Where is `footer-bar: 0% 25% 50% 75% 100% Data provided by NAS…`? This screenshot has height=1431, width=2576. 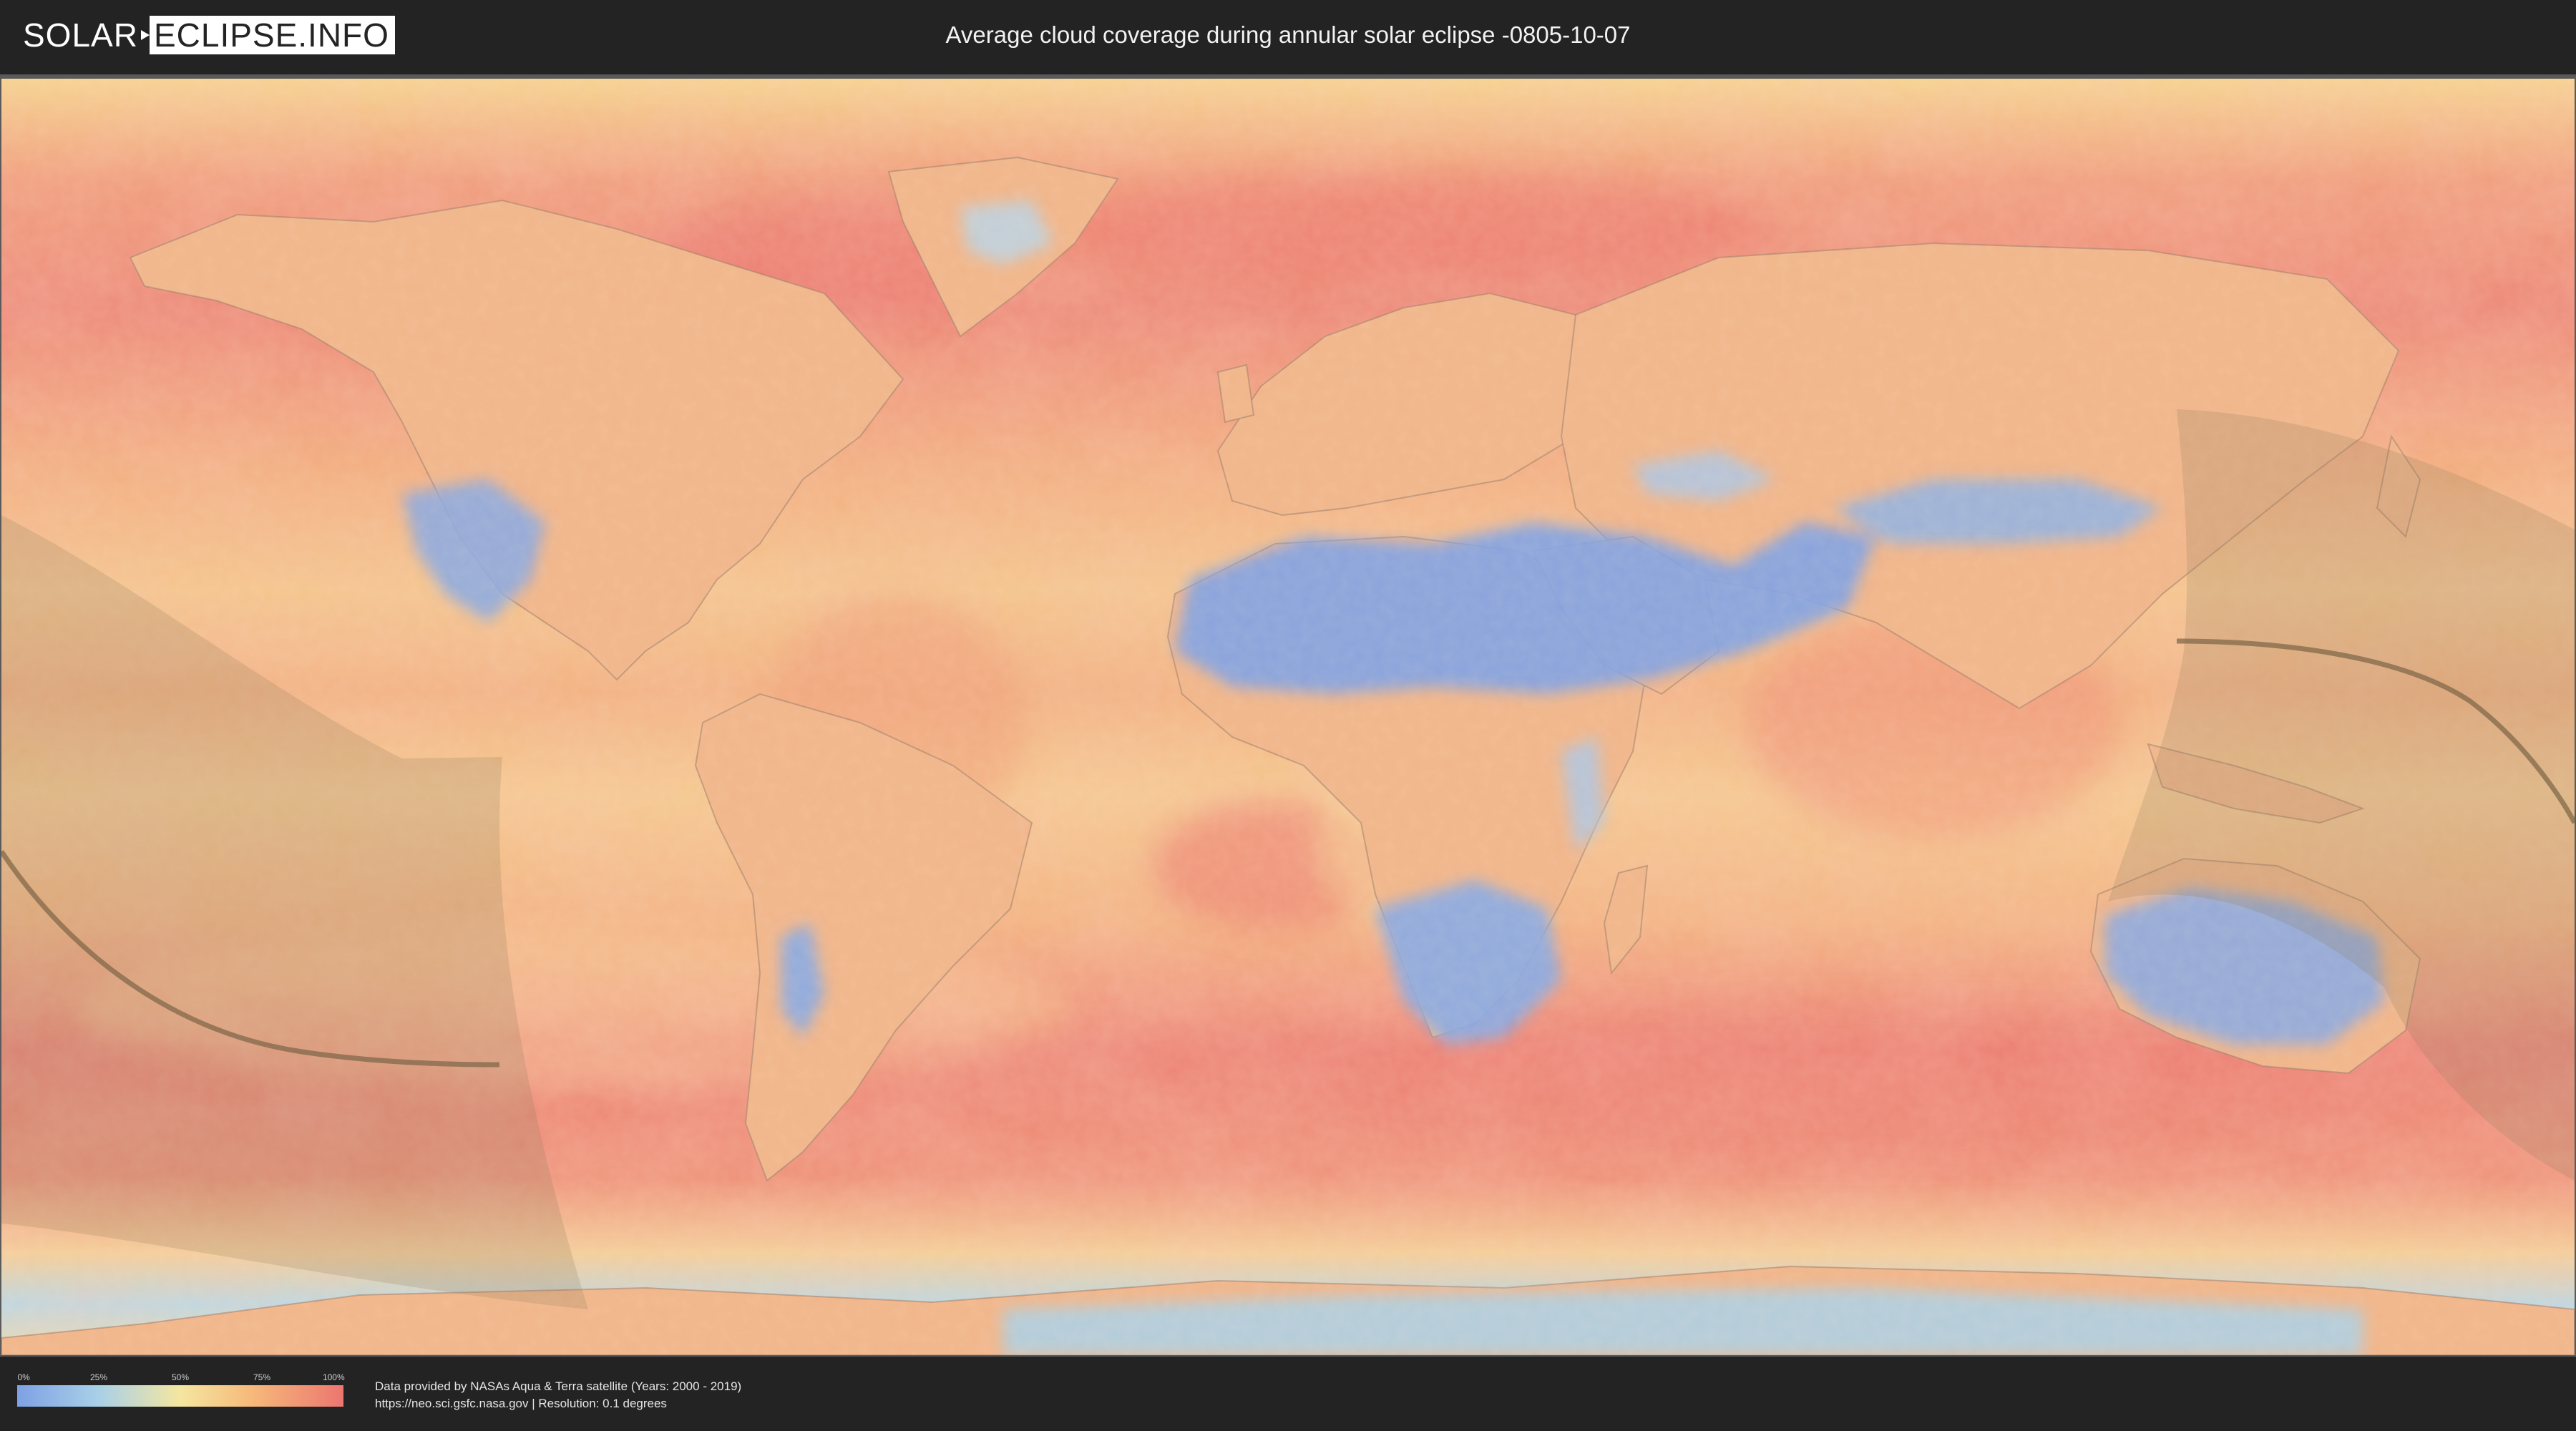 footer-bar: 0% 25% 50% 75% 100% Data provided by NAS… is located at coordinates (1288, 1394).